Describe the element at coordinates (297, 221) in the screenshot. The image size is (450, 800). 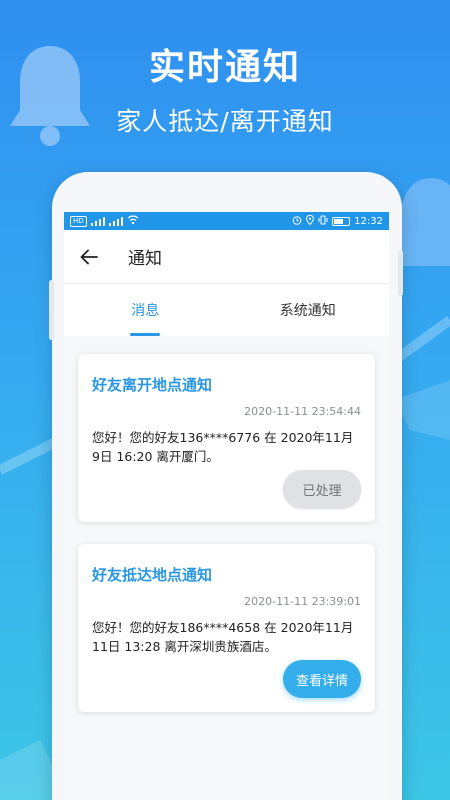
I see `alarm-icon` at that location.